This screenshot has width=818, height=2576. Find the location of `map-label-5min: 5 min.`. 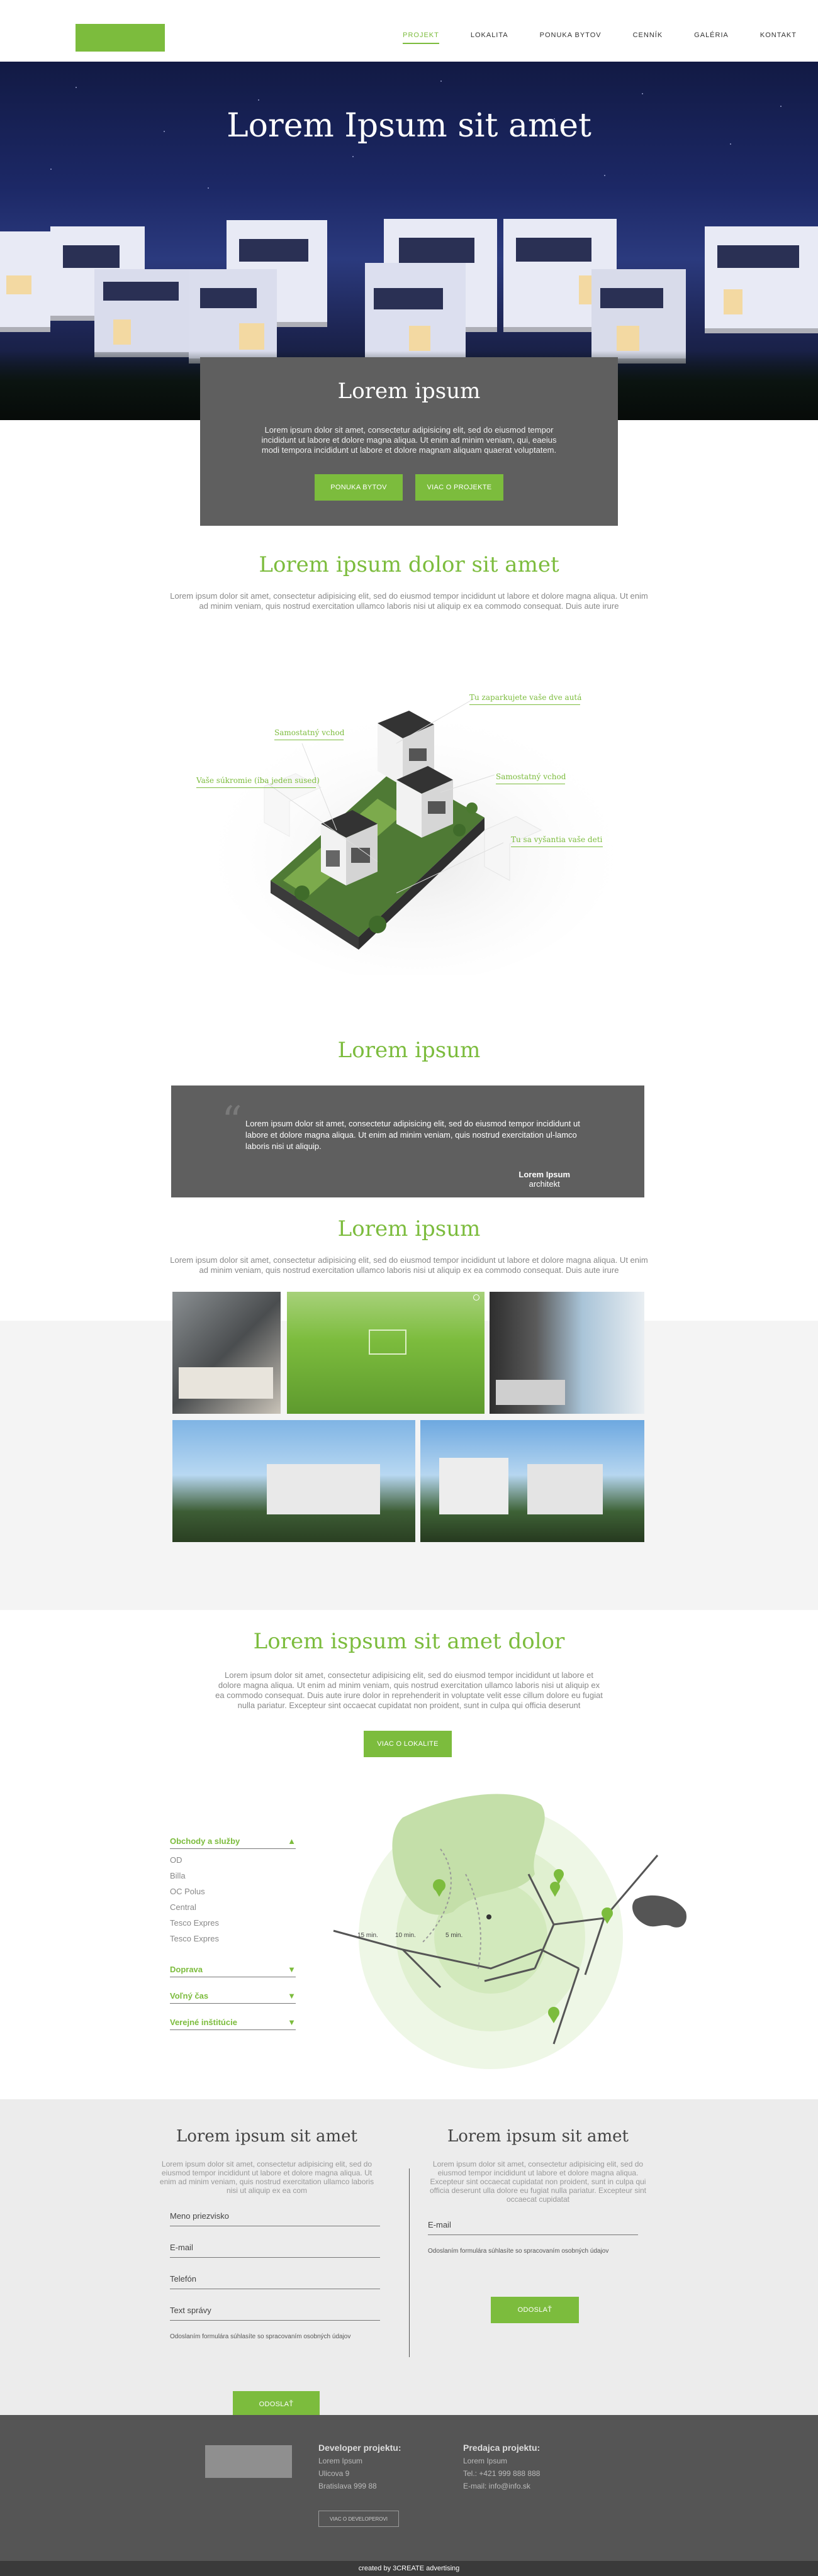

map-label-5min: 5 min. is located at coordinates (454, 1935).